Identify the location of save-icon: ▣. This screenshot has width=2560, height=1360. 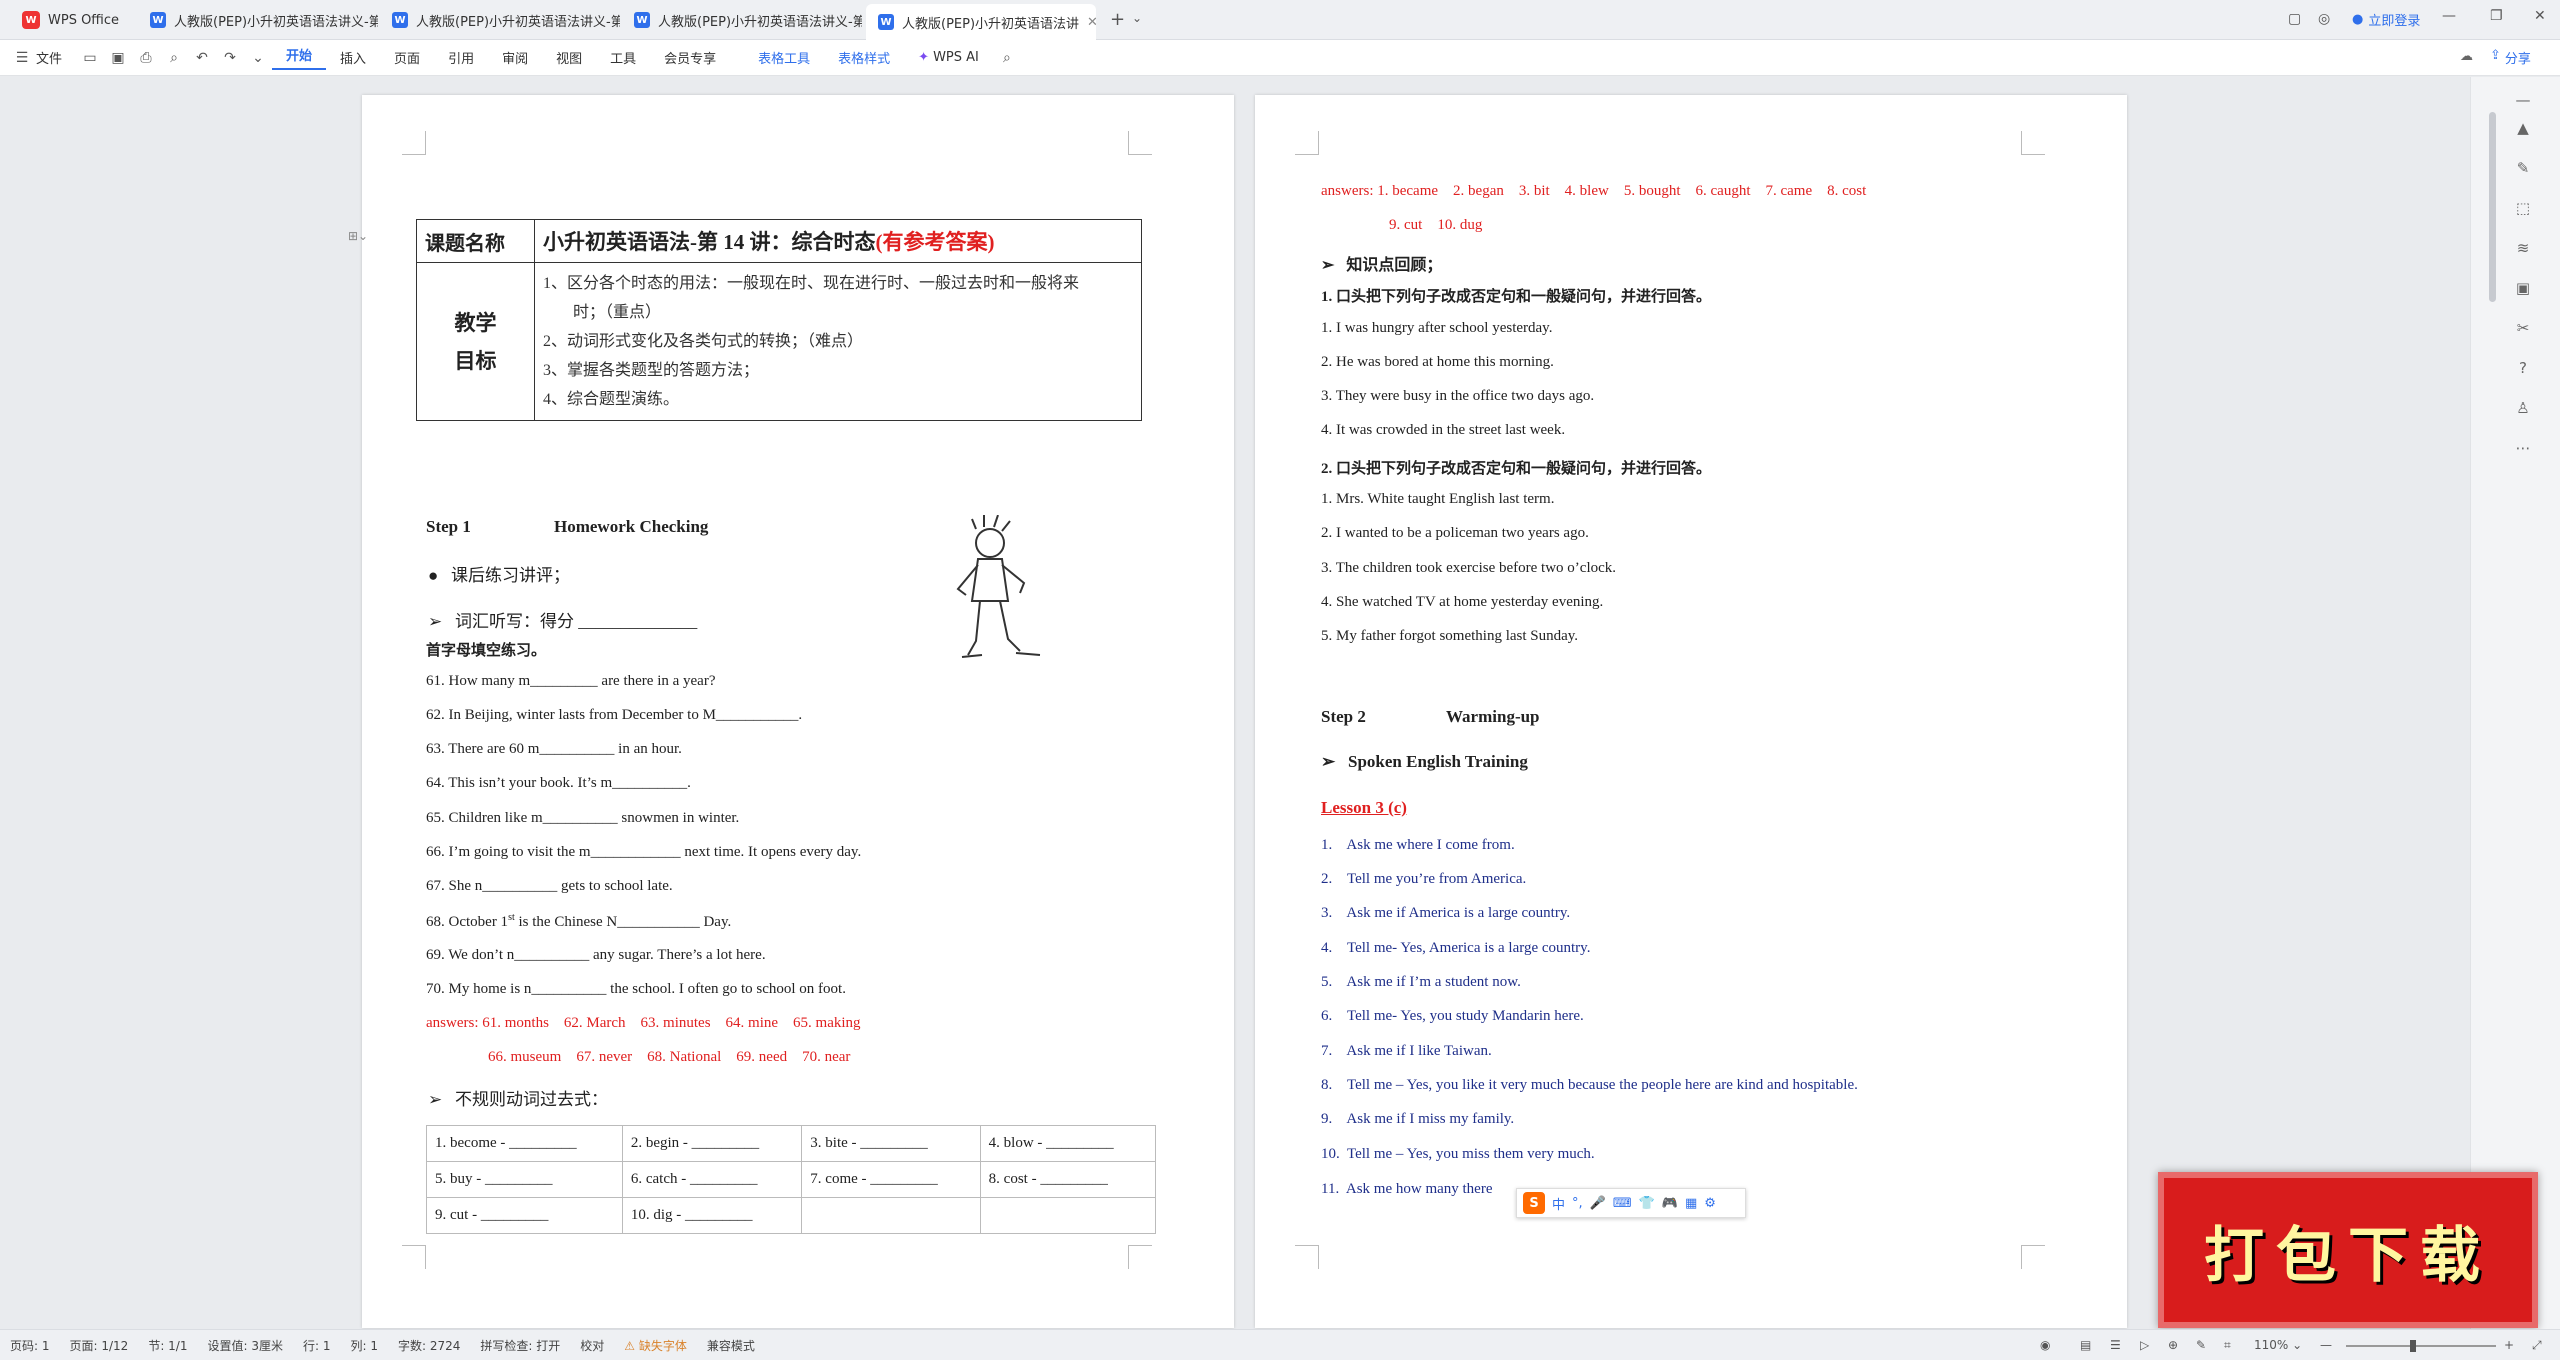
(118, 58).